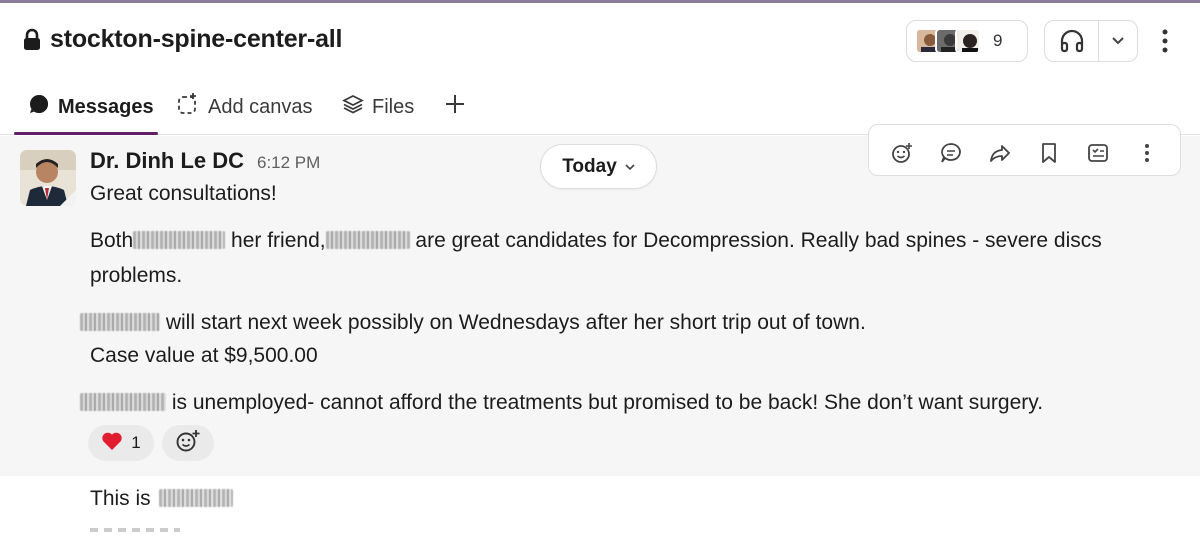 The height and width of the screenshot is (543, 1200). Describe the element at coordinates (183, 193) in the screenshot. I see `message-text-line: Great consultations!` at that location.